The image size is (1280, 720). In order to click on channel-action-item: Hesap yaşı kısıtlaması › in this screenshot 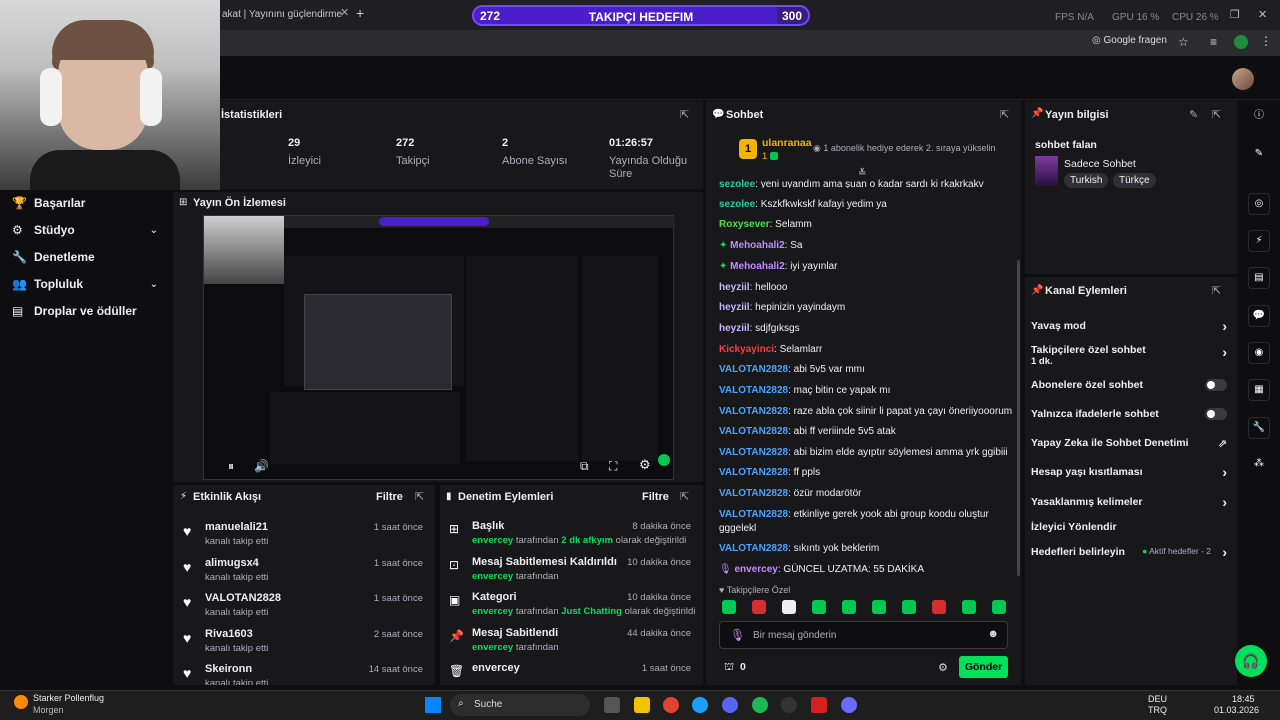, I will do `click(1129, 472)`.